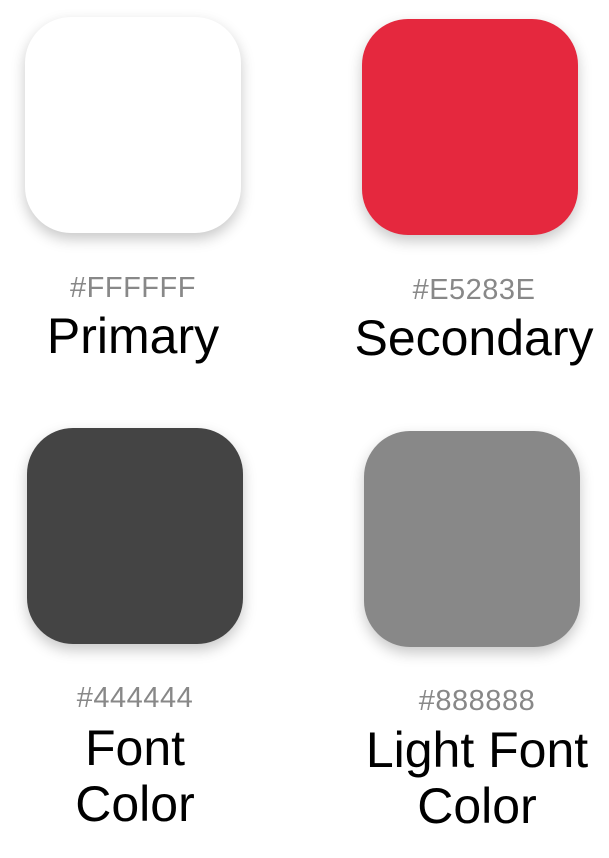 Image resolution: width=609 pixels, height=858 pixels. What do you see at coordinates (135, 804) in the screenshot?
I see `color-name-font-color-line2: Color` at bounding box center [135, 804].